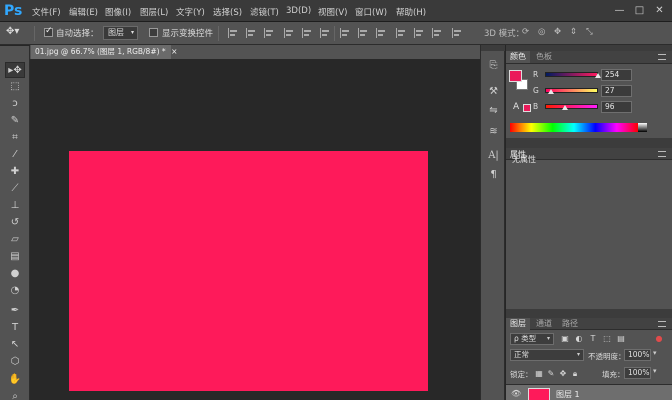  What do you see at coordinates (15, 138) in the screenshot?
I see `crop-icon: ⌗` at bounding box center [15, 138].